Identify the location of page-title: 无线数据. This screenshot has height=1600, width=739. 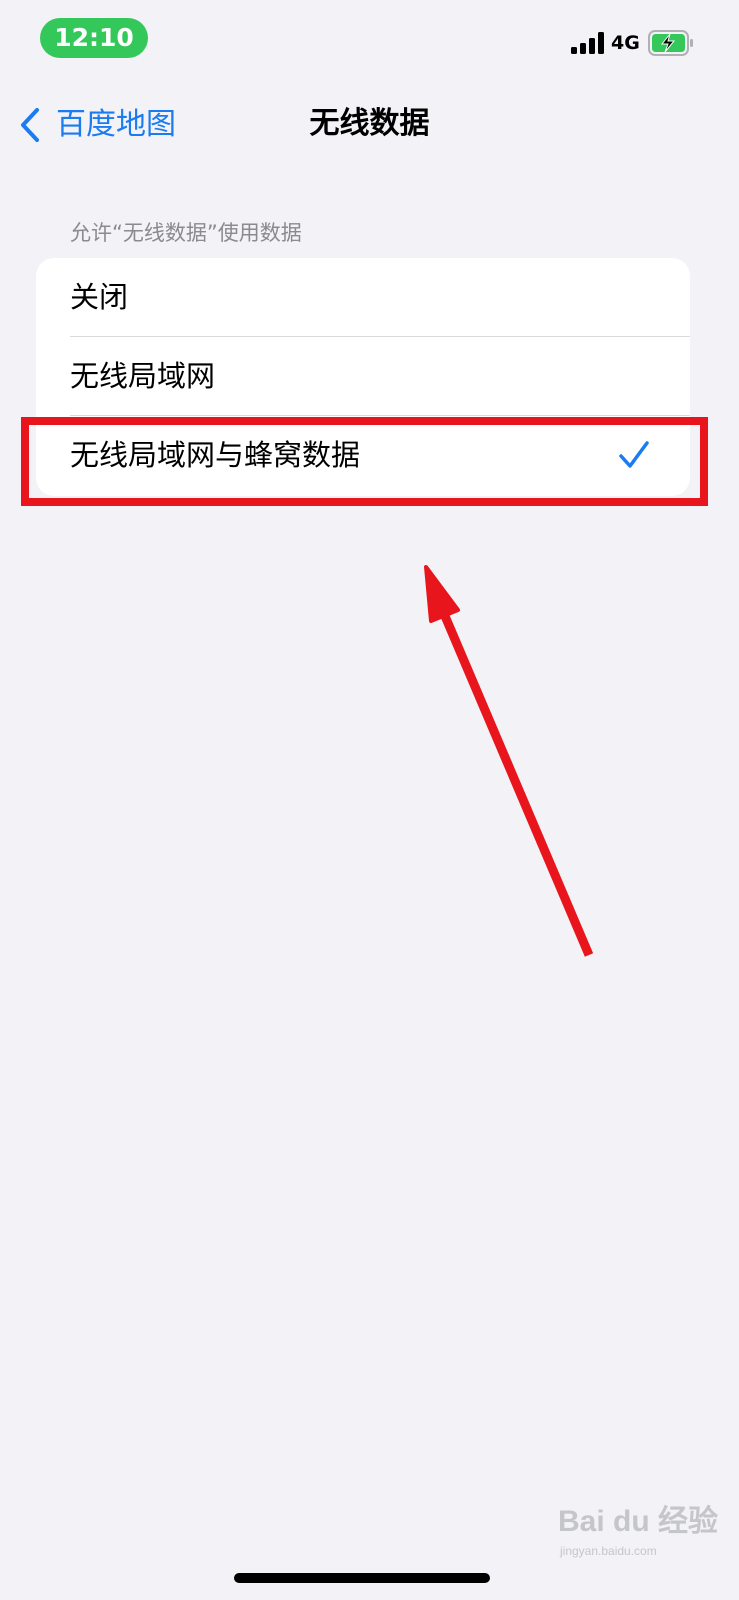
(369, 123).